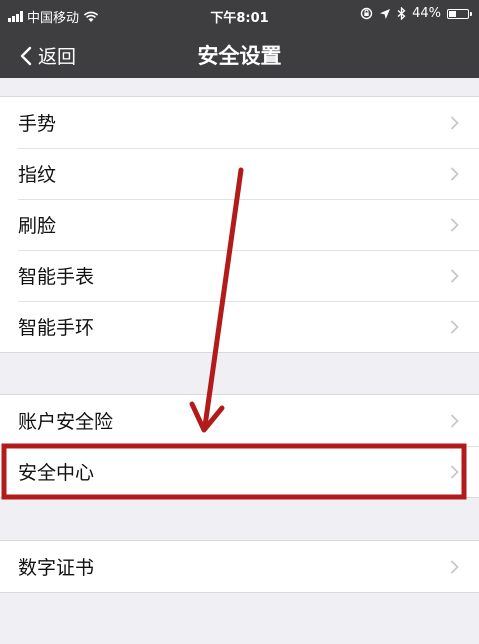 The height and width of the screenshot is (644, 479). I want to click on list-item-gesture: 手势, so click(239, 122).